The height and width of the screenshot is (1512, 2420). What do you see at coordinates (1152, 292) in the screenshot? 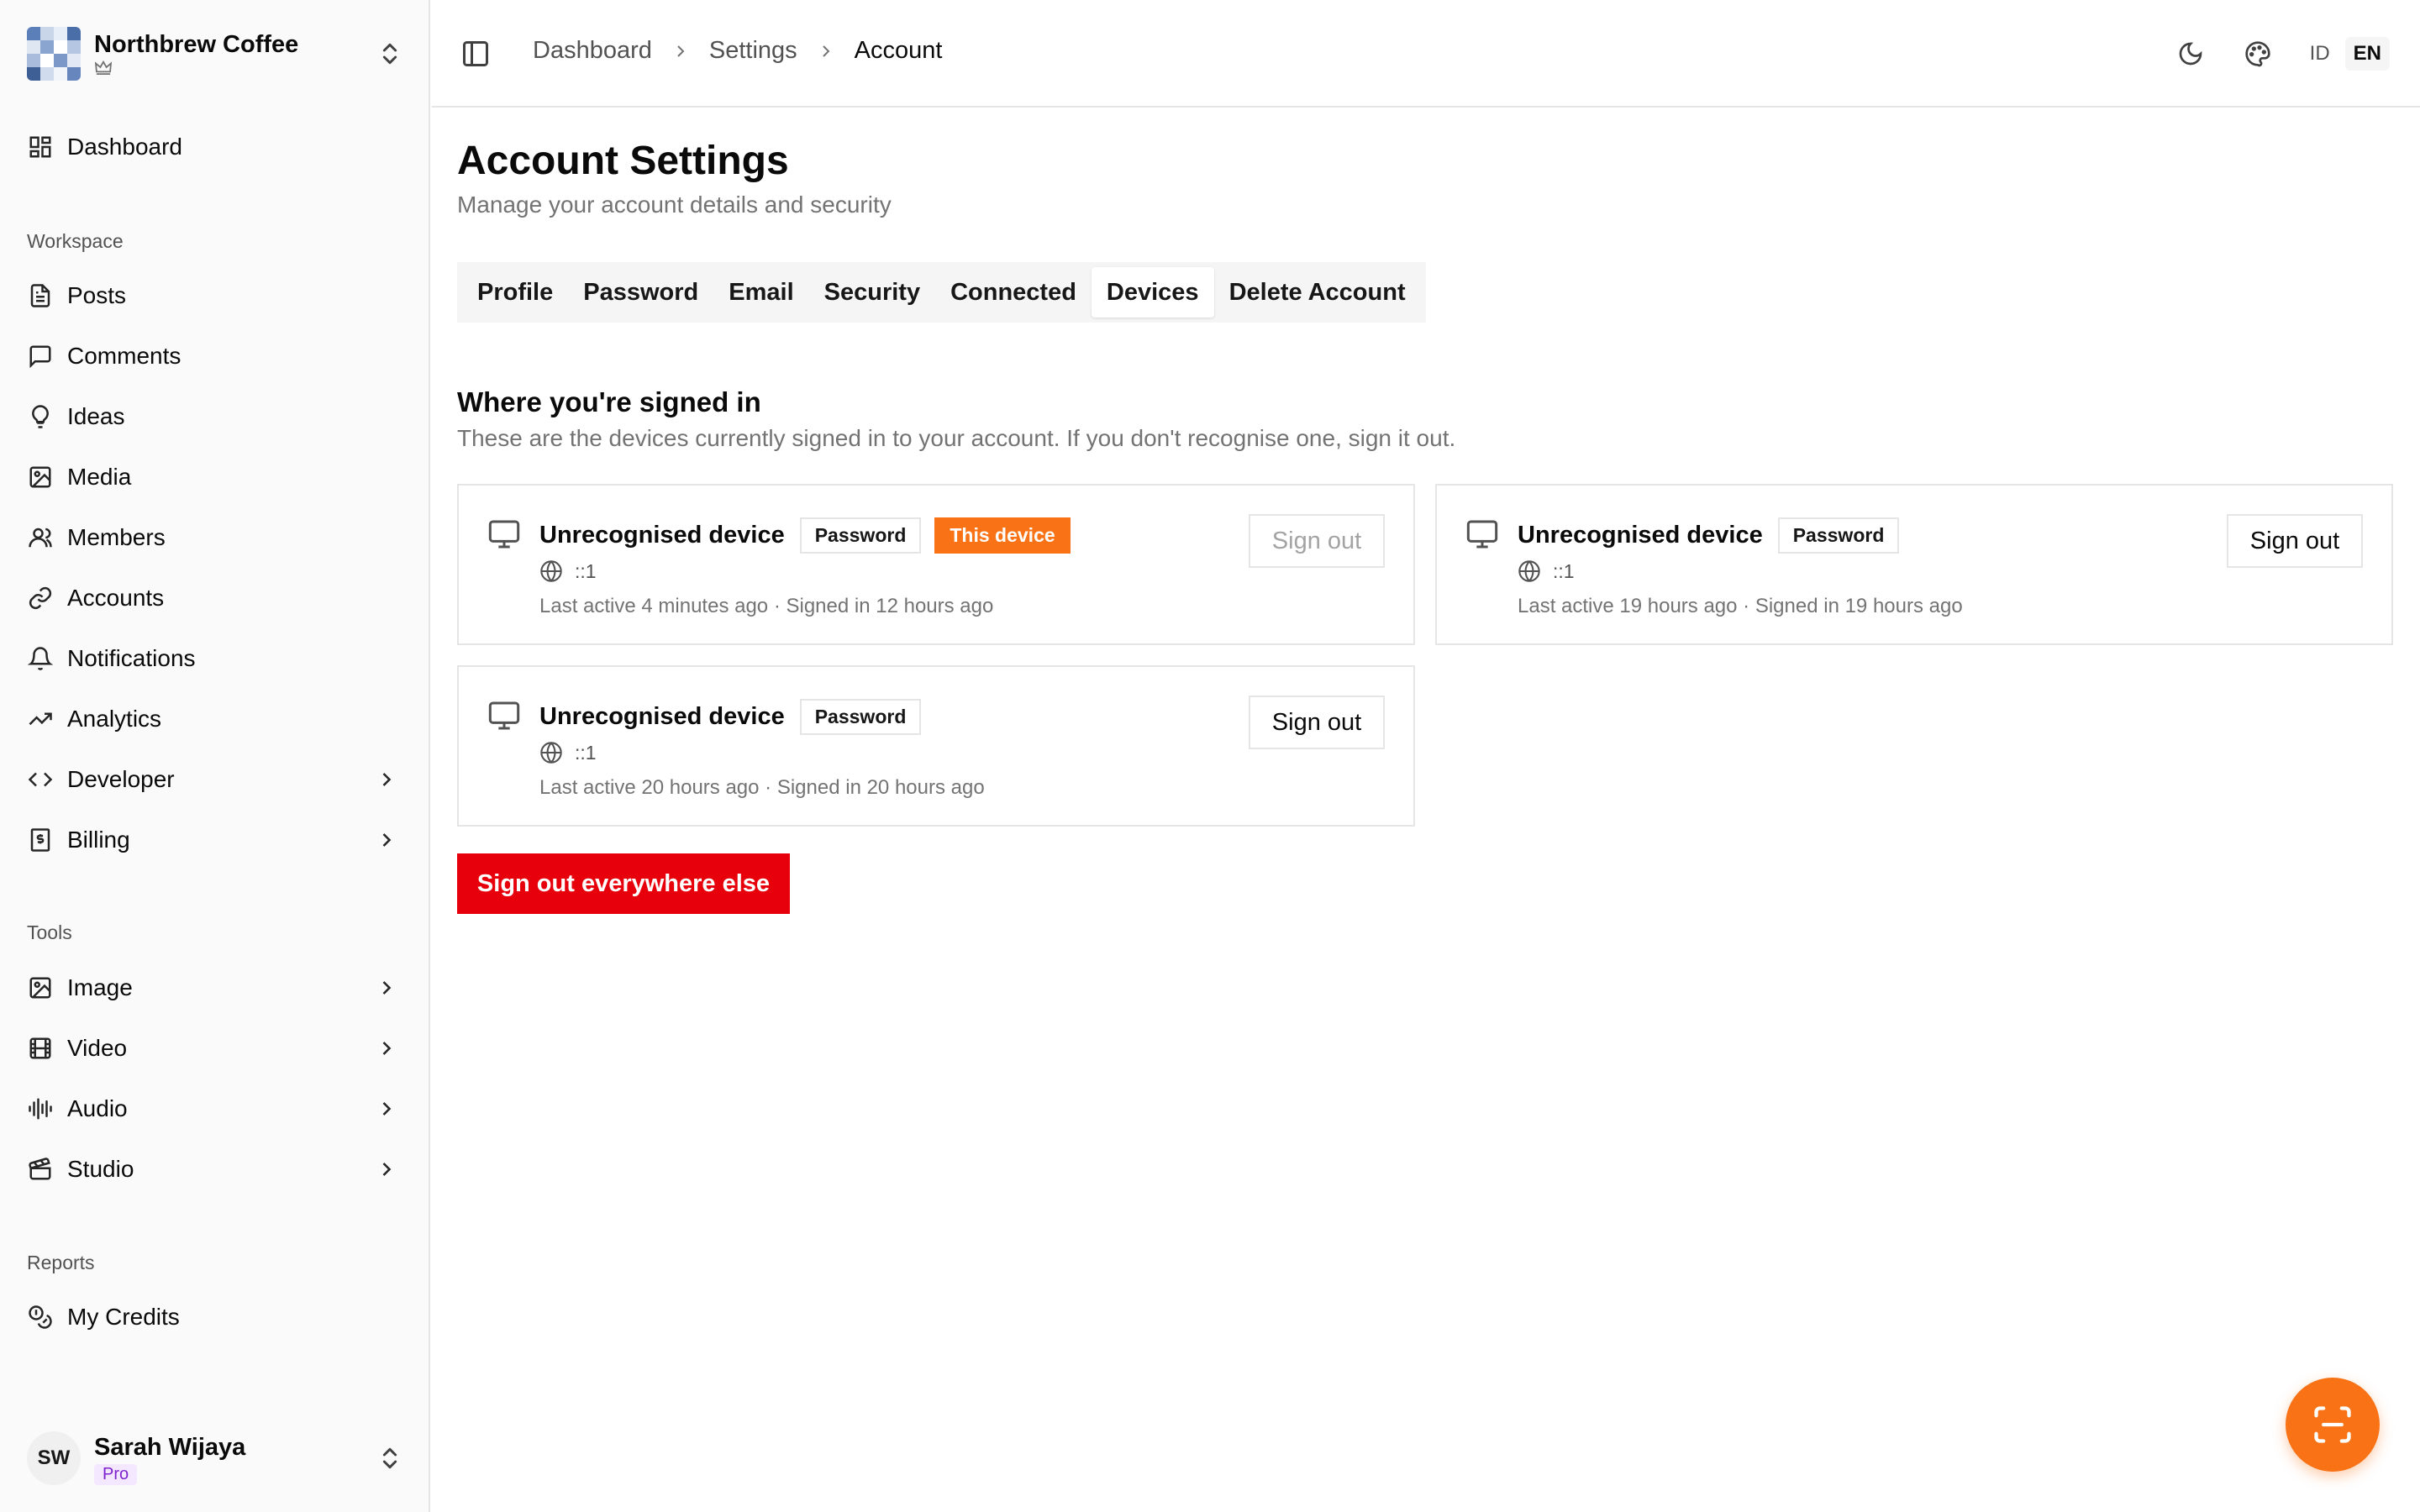
I see `tab-devices: Devices` at bounding box center [1152, 292].